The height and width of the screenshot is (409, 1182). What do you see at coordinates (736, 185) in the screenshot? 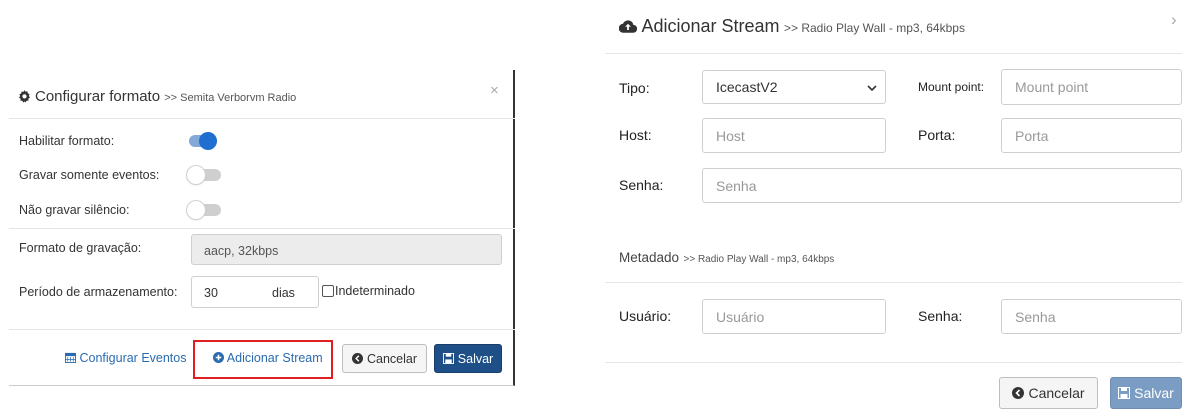
I see `senha-placeholder: Senha` at bounding box center [736, 185].